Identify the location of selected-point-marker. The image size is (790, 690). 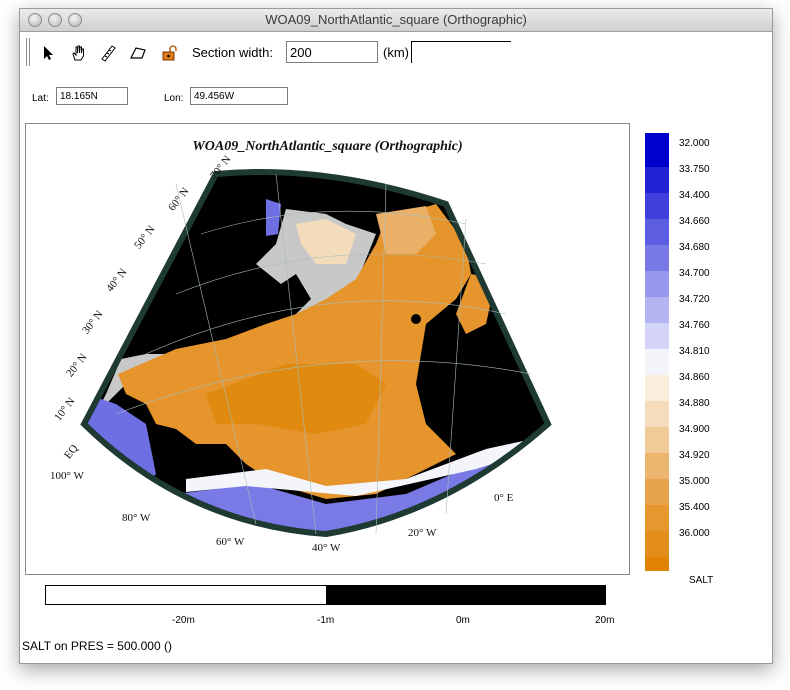
(416, 319).